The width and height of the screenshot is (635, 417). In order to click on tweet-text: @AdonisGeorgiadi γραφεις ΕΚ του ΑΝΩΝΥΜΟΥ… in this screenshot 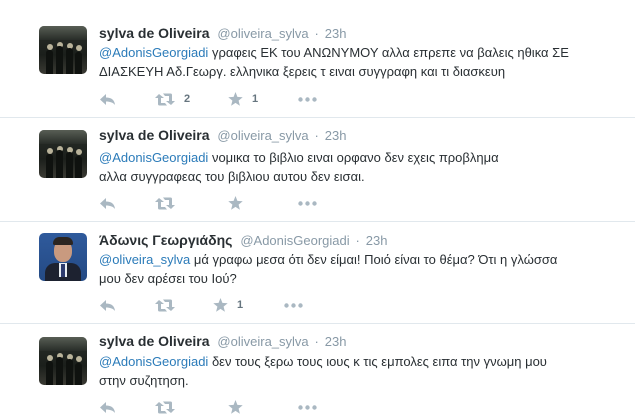, I will do `click(349, 62)`.